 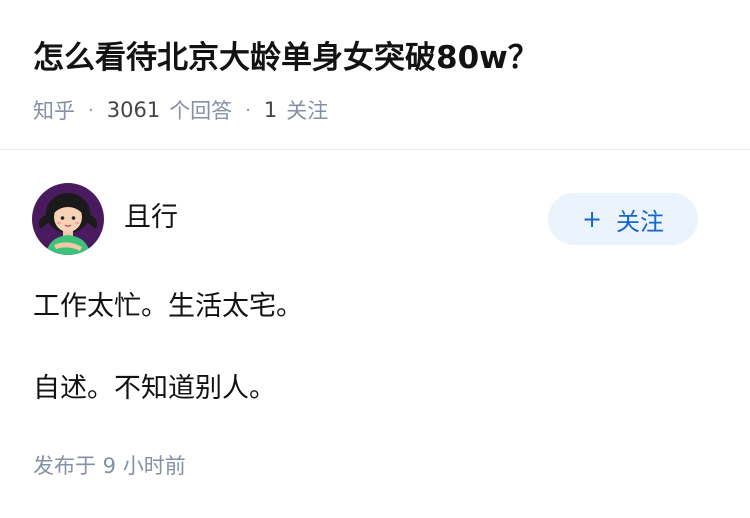 What do you see at coordinates (54, 110) in the screenshot?
I see `question-source: 知乎` at bounding box center [54, 110].